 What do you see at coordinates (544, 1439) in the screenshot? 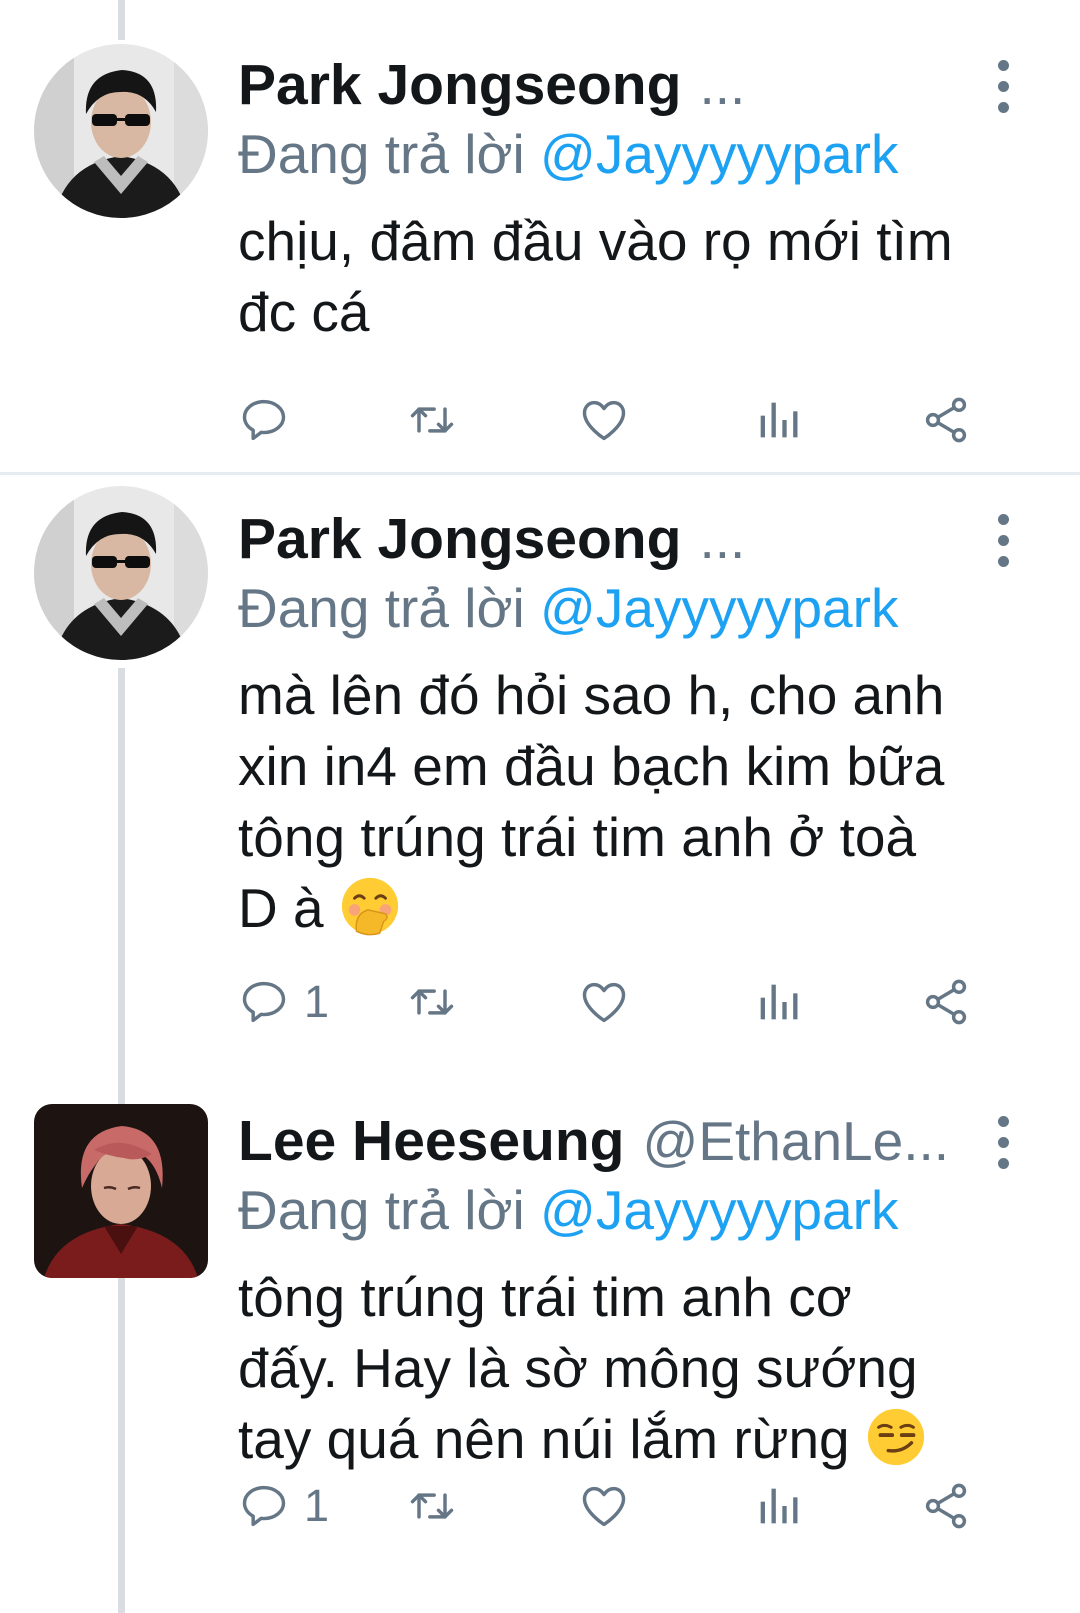
I see `tweet-text-fragment: tay quá nên núi lắm rừng` at bounding box center [544, 1439].